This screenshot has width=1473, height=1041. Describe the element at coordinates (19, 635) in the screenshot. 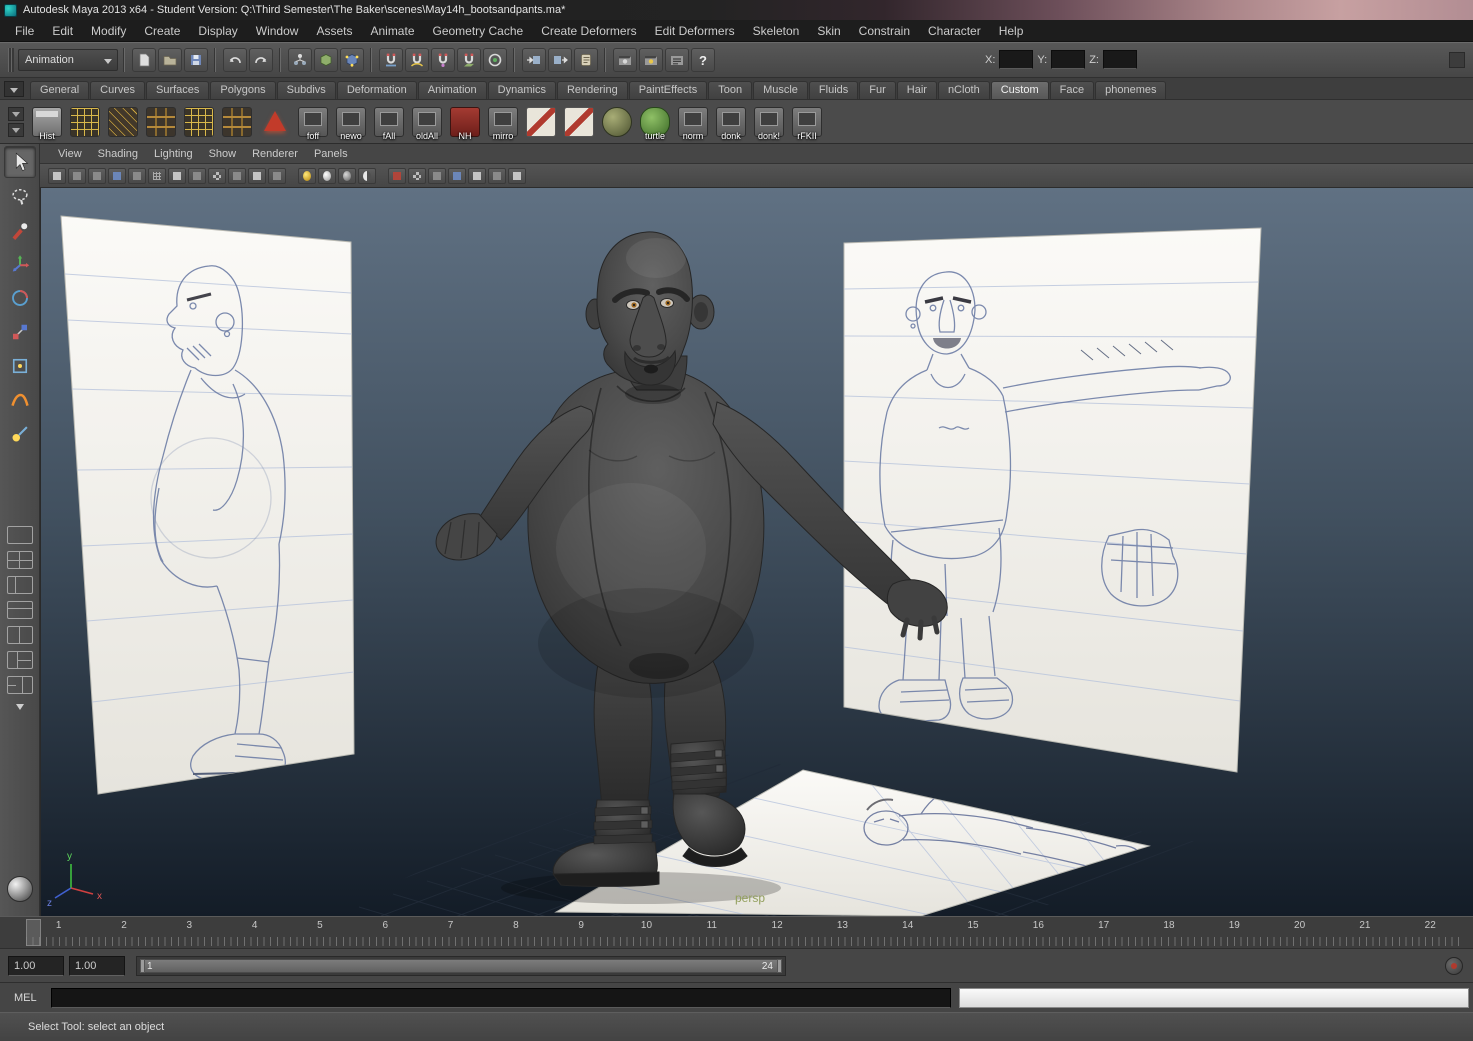

I see `layout-two-pane-button` at that location.